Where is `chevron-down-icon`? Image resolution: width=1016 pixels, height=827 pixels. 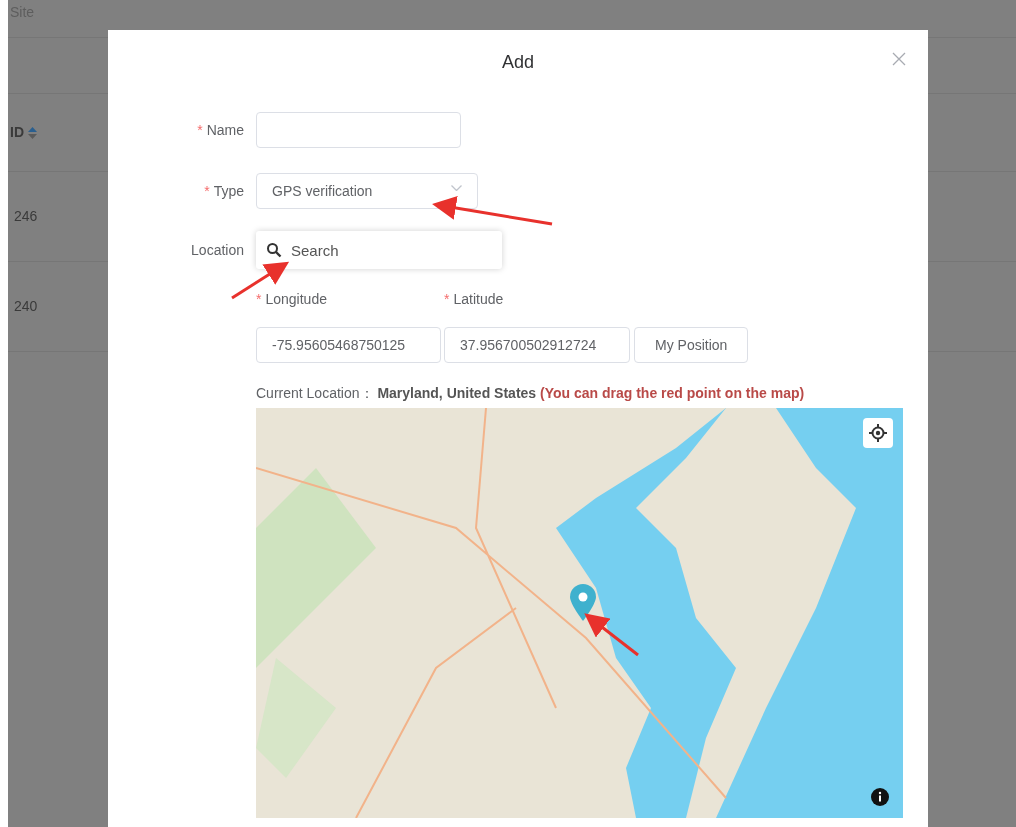 chevron-down-icon is located at coordinates (456, 188).